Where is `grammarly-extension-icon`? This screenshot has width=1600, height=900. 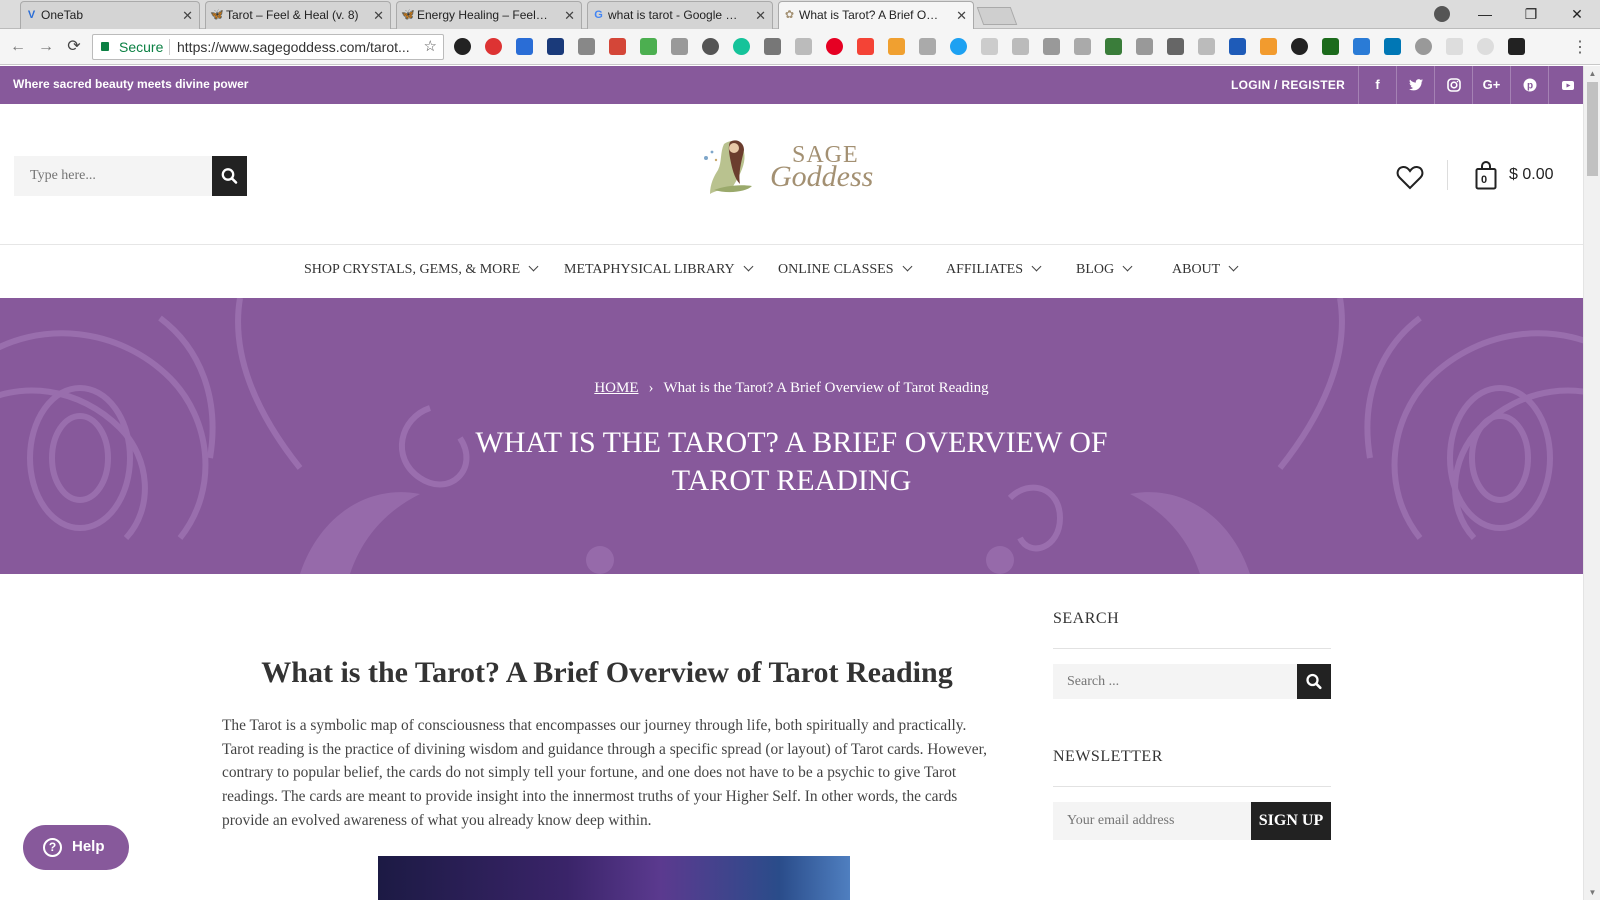
grammarly-extension-icon is located at coordinates (741, 46).